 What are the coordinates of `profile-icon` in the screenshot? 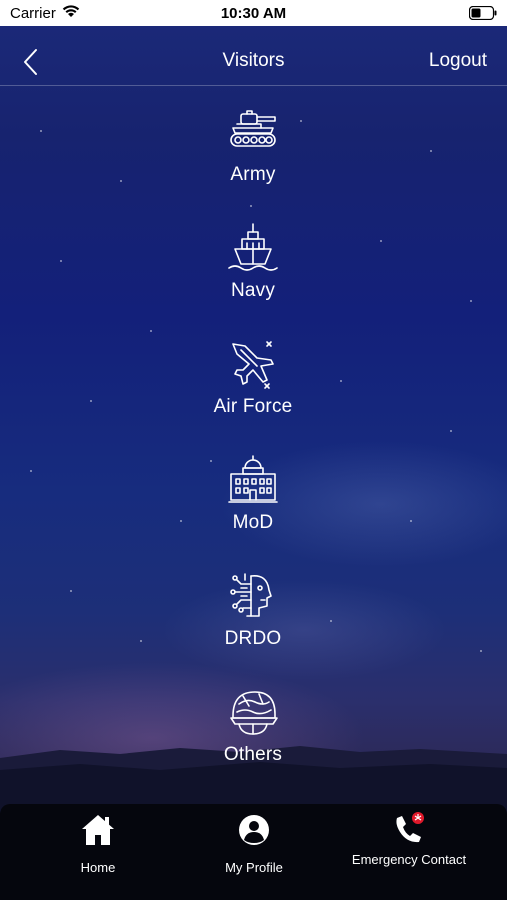 It's located at (254, 830).